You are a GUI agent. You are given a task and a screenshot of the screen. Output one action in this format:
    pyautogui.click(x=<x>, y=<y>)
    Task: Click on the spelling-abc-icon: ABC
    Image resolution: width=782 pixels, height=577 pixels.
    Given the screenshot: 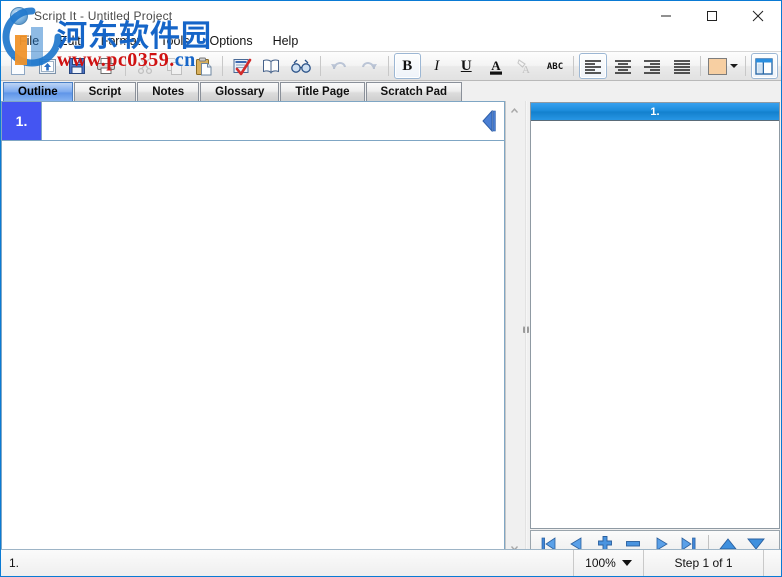 What is the action you would take?
    pyautogui.click(x=554, y=66)
    